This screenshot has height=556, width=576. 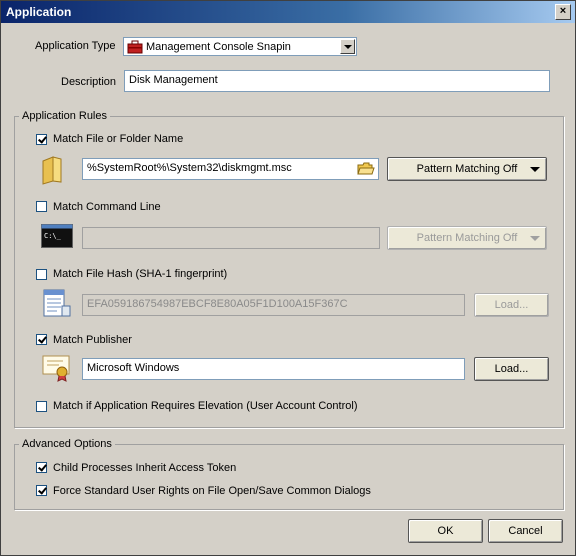 I want to click on cmd-pattern-label: Pattern Matching Off, so click(x=467, y=238).